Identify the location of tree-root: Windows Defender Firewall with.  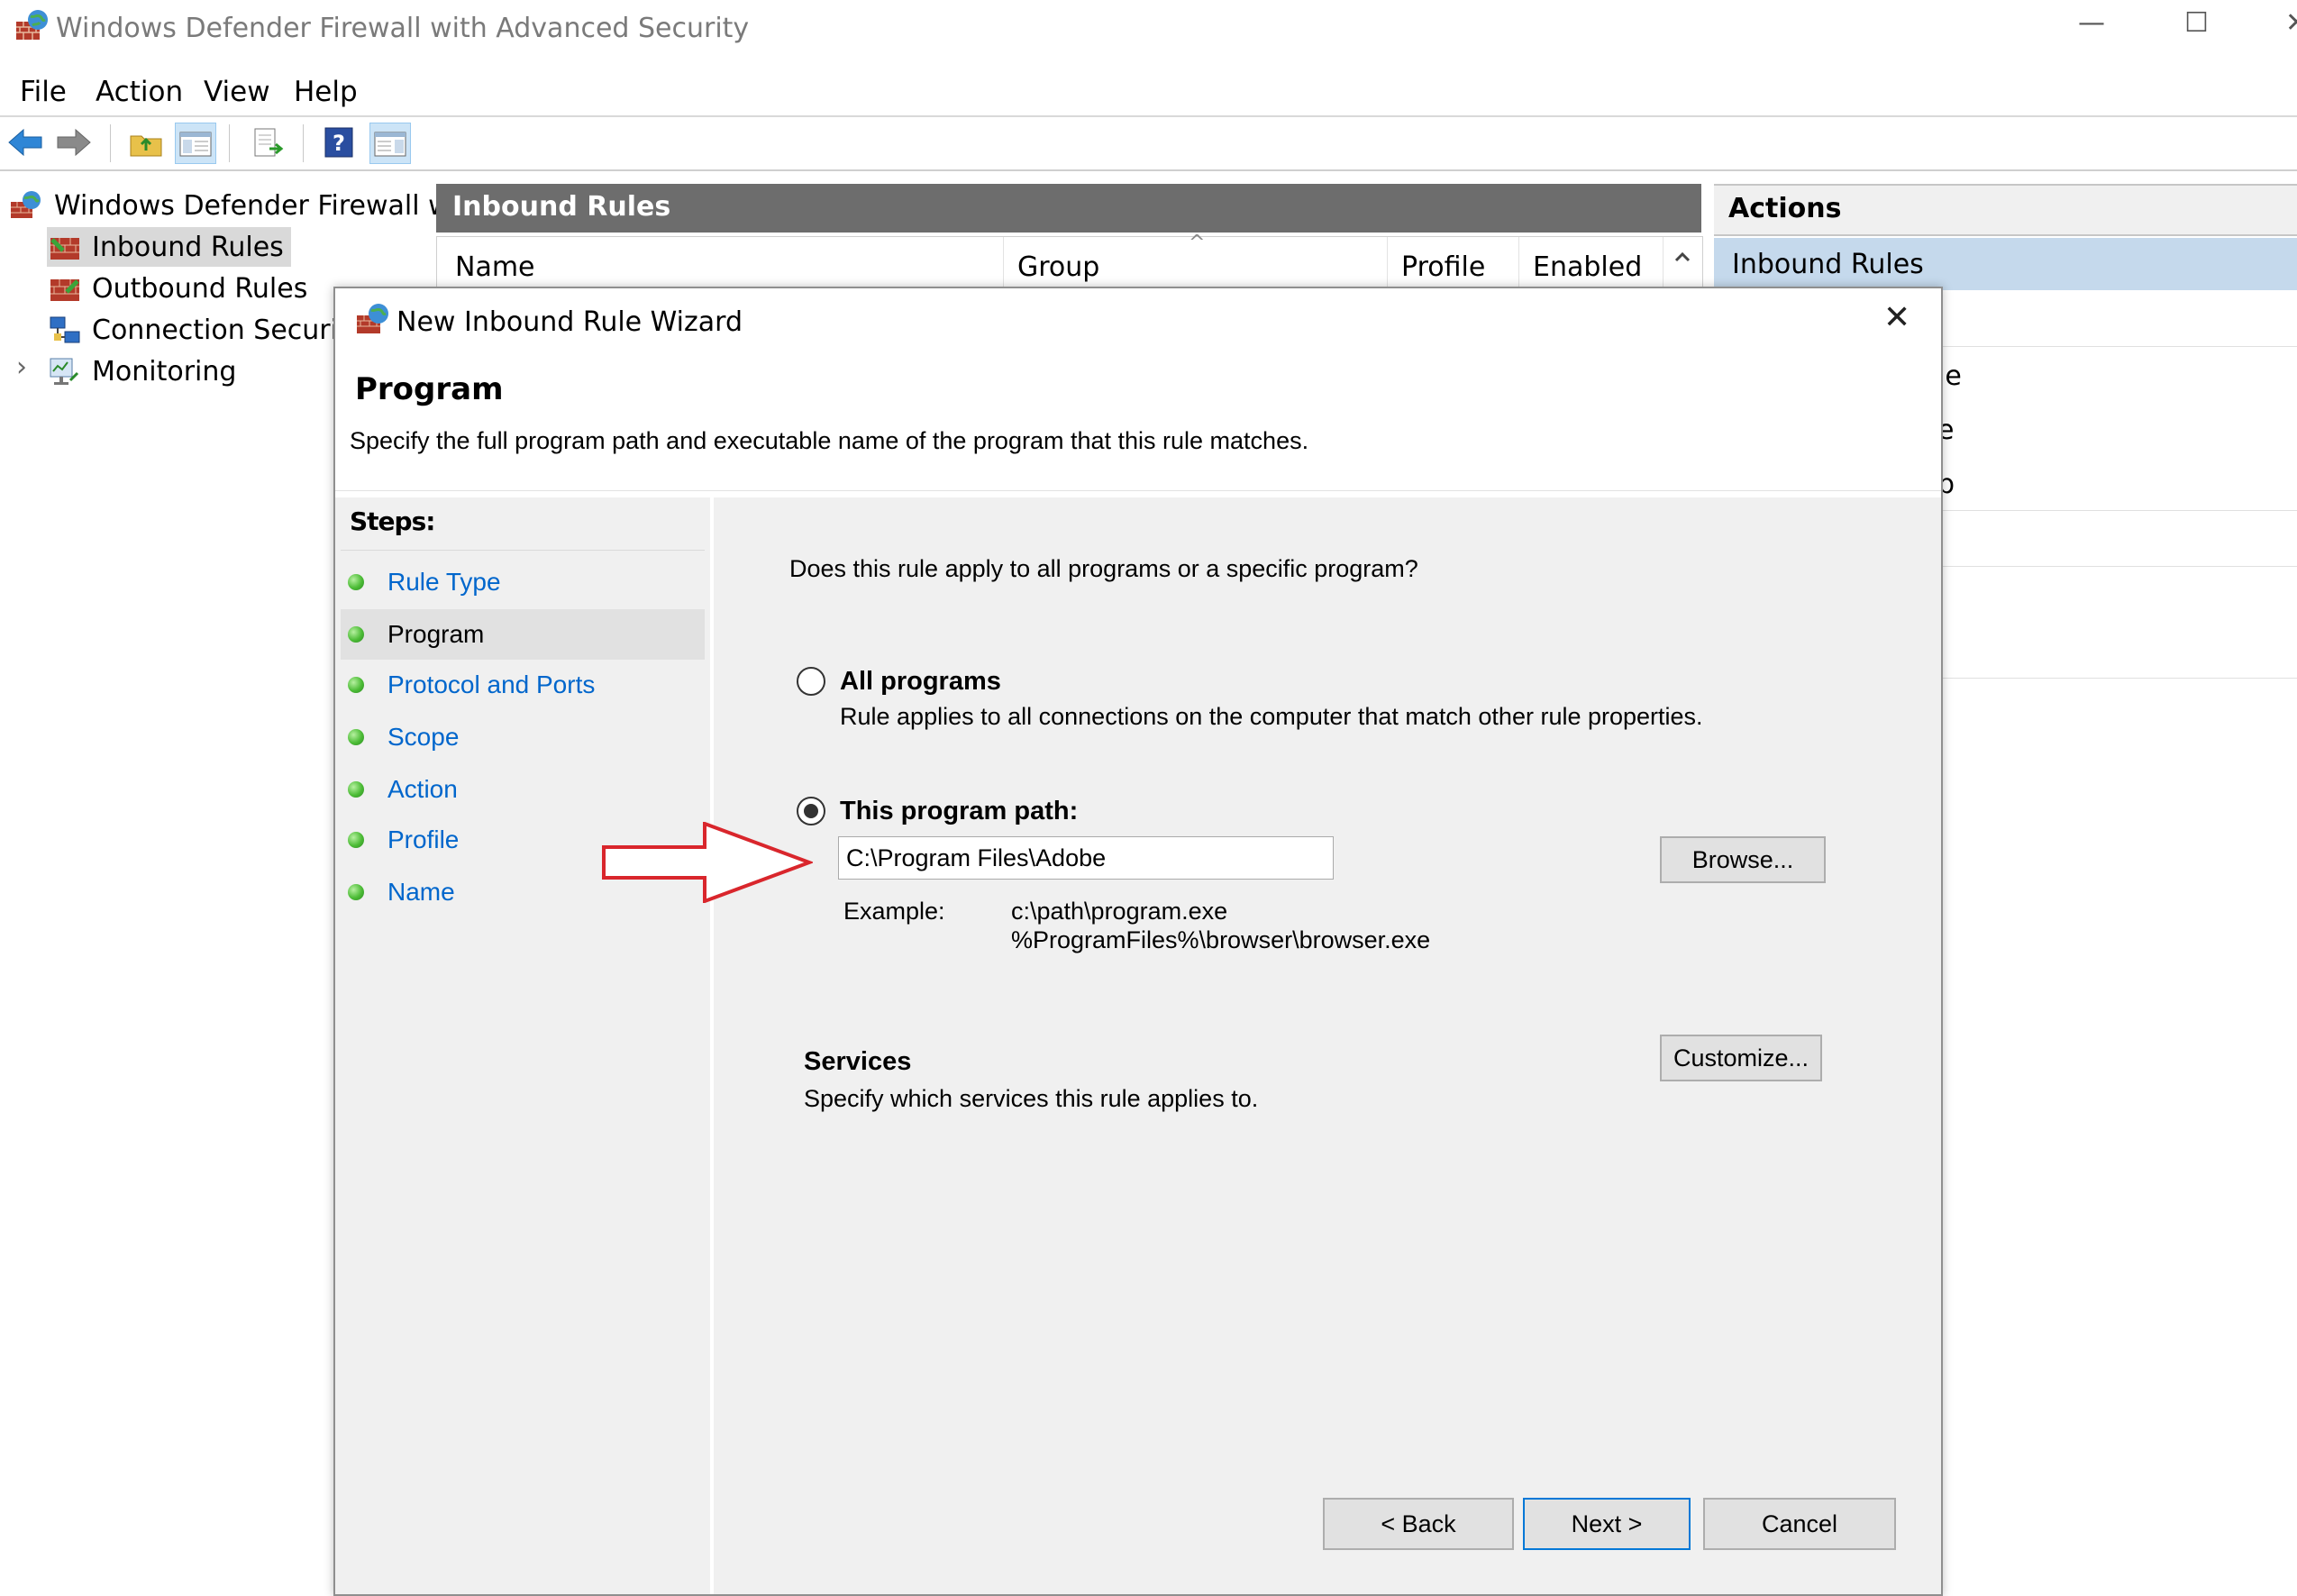
(248, 205).